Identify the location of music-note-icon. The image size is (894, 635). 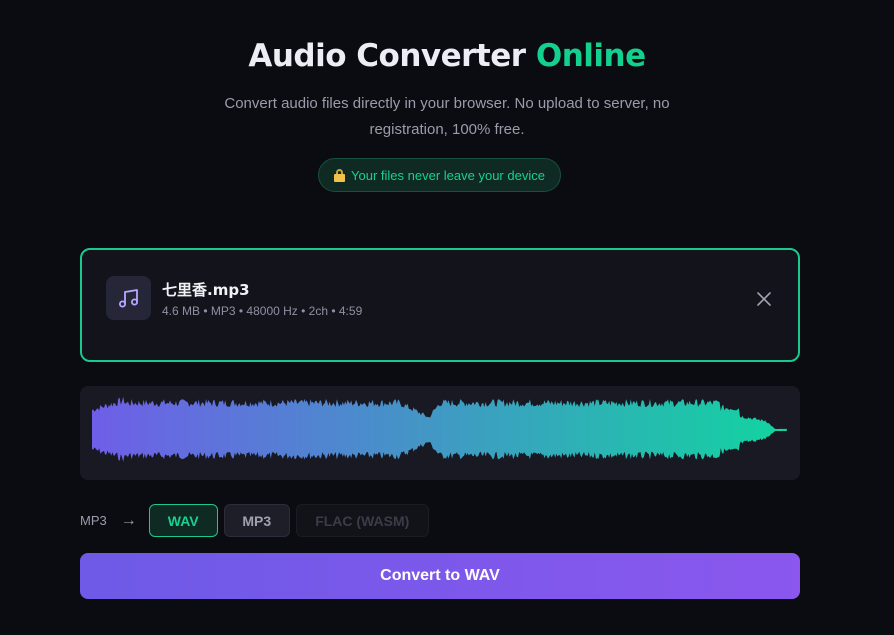
(128, 298).